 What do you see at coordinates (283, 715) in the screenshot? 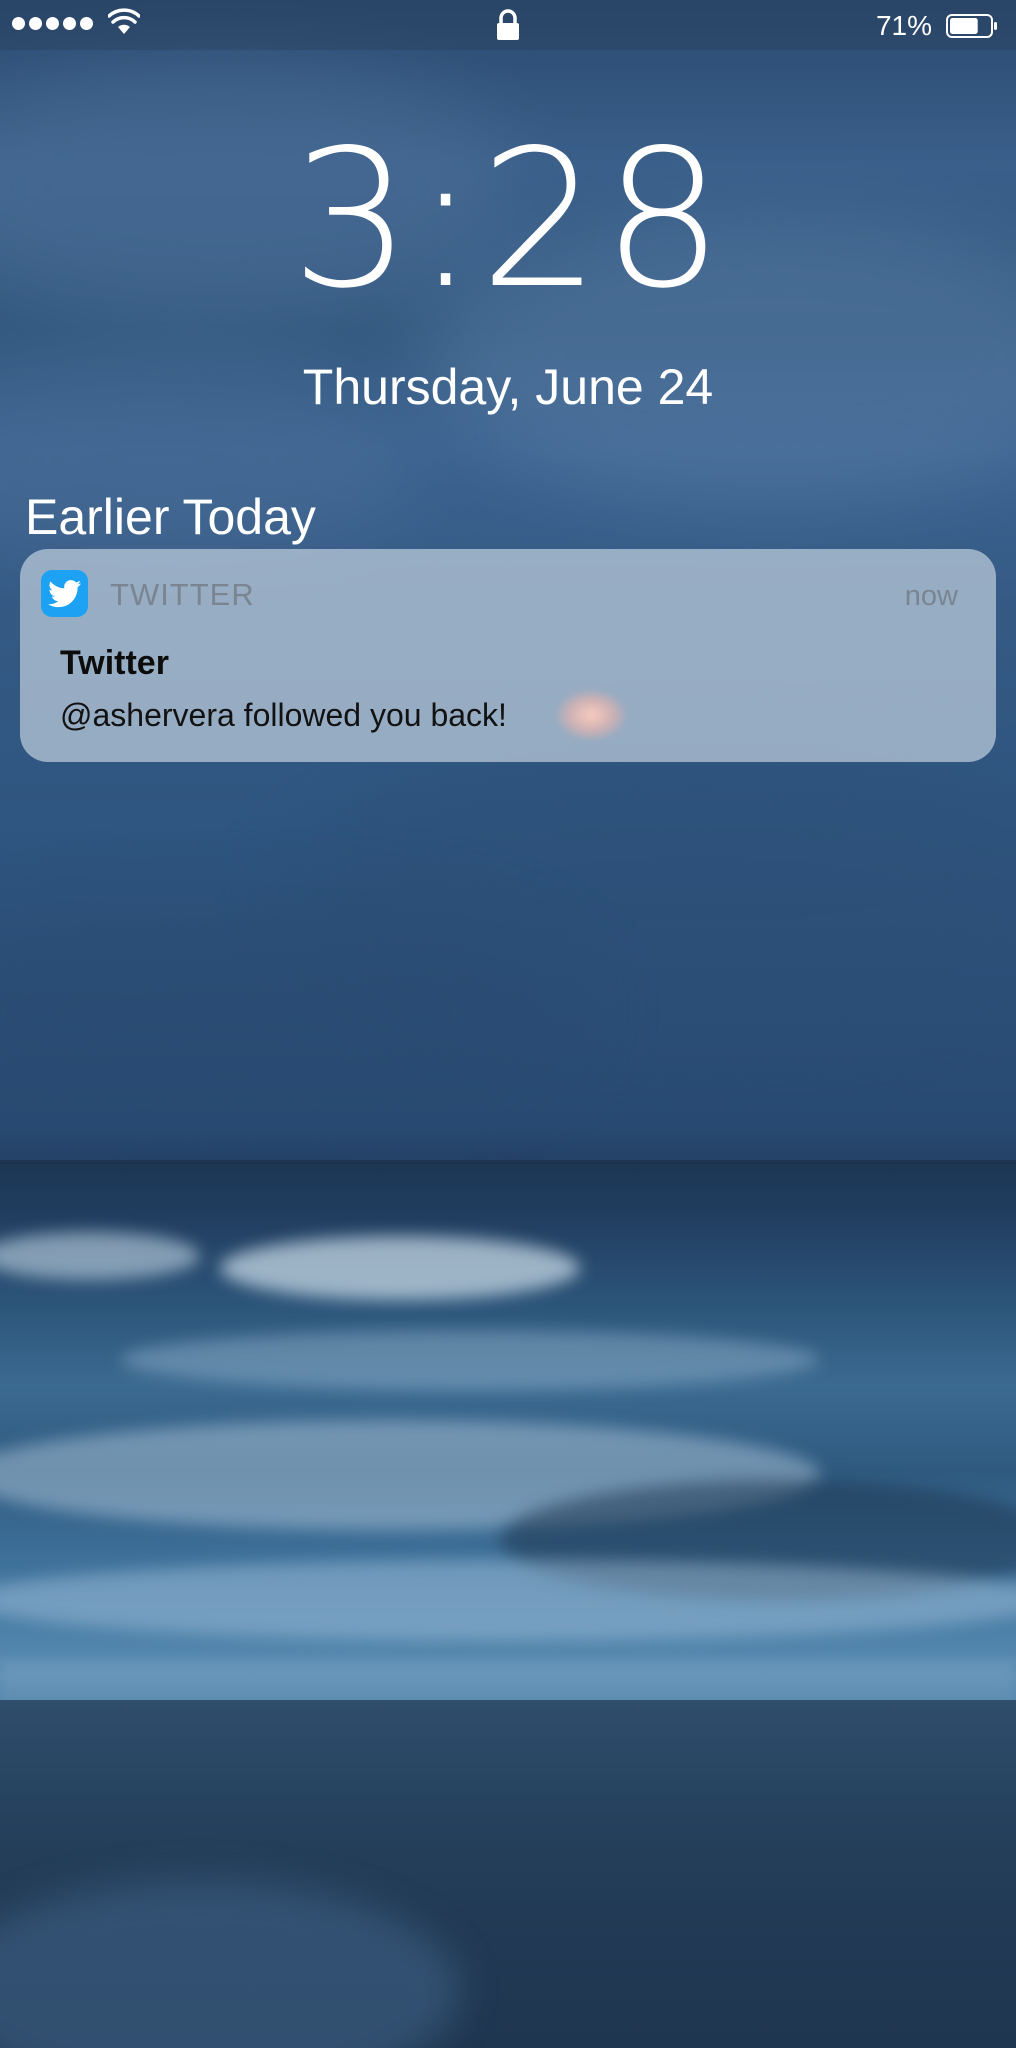
I see `notification-body: @ashervera followed you back!` at bounding box center [283, 715].